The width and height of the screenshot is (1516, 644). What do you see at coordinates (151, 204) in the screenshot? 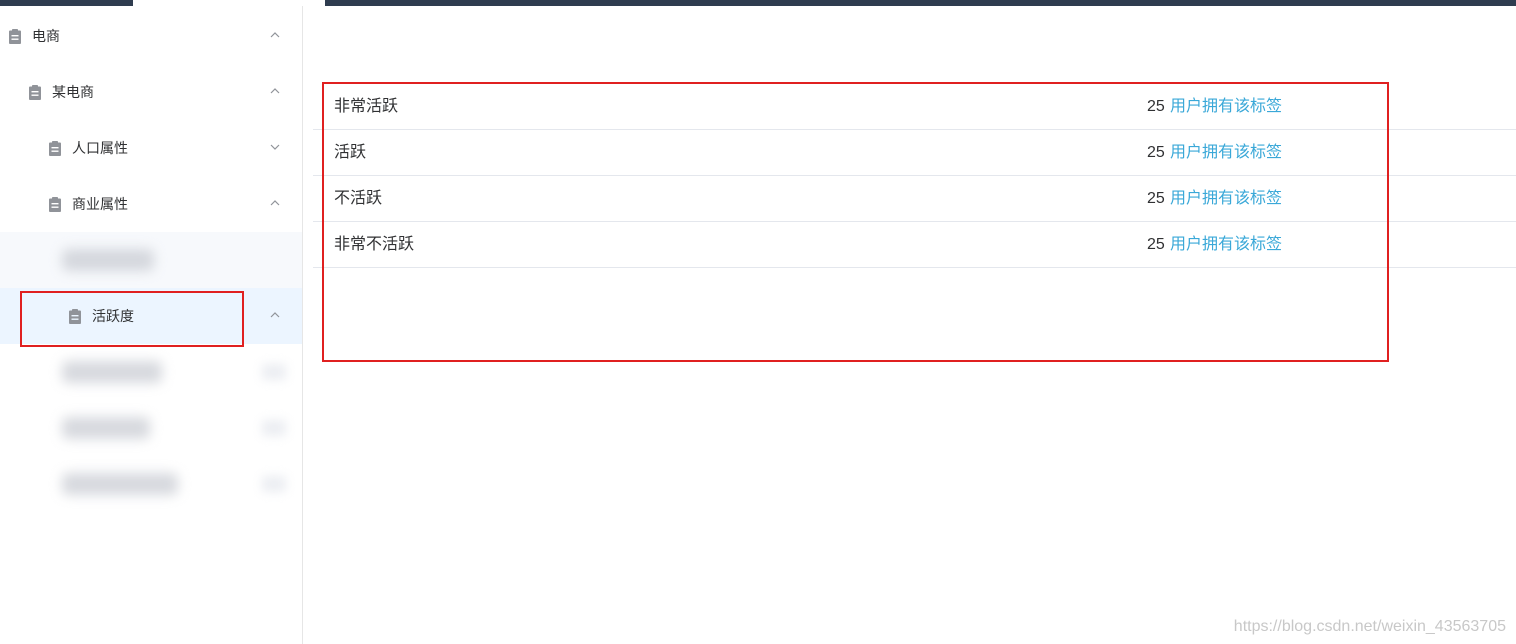
I see `sidebar-item-business: 商业属性` at bounding box center [151, 204].